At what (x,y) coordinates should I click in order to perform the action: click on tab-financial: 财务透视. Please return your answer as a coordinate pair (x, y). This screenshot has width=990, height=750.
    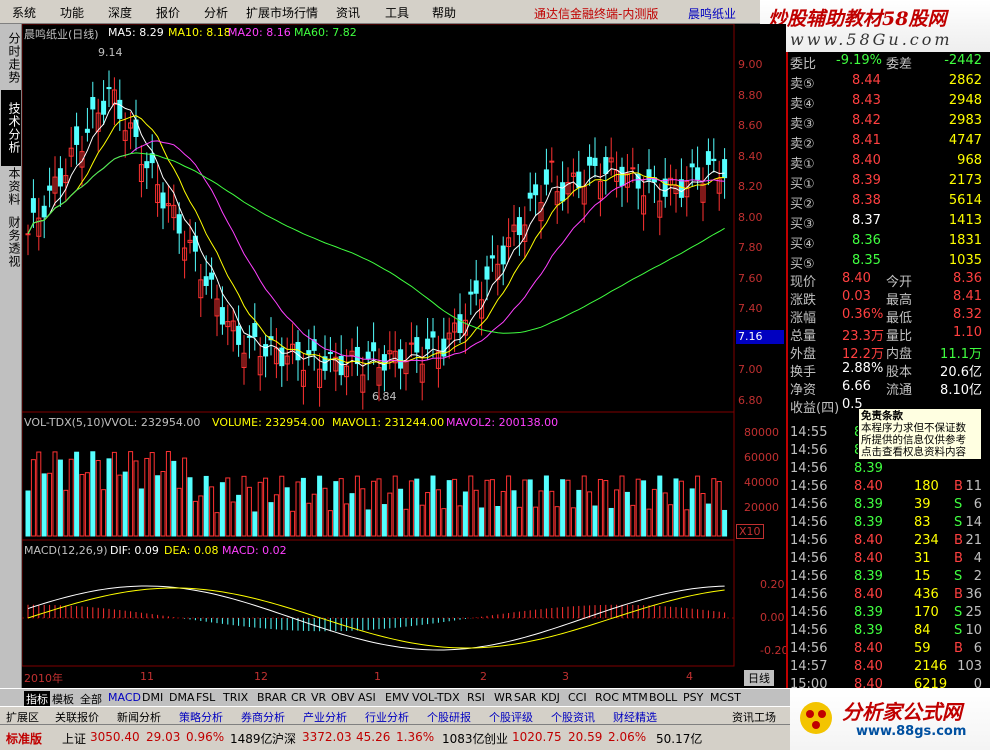
    Looking at the image, I should click on (11, 242).